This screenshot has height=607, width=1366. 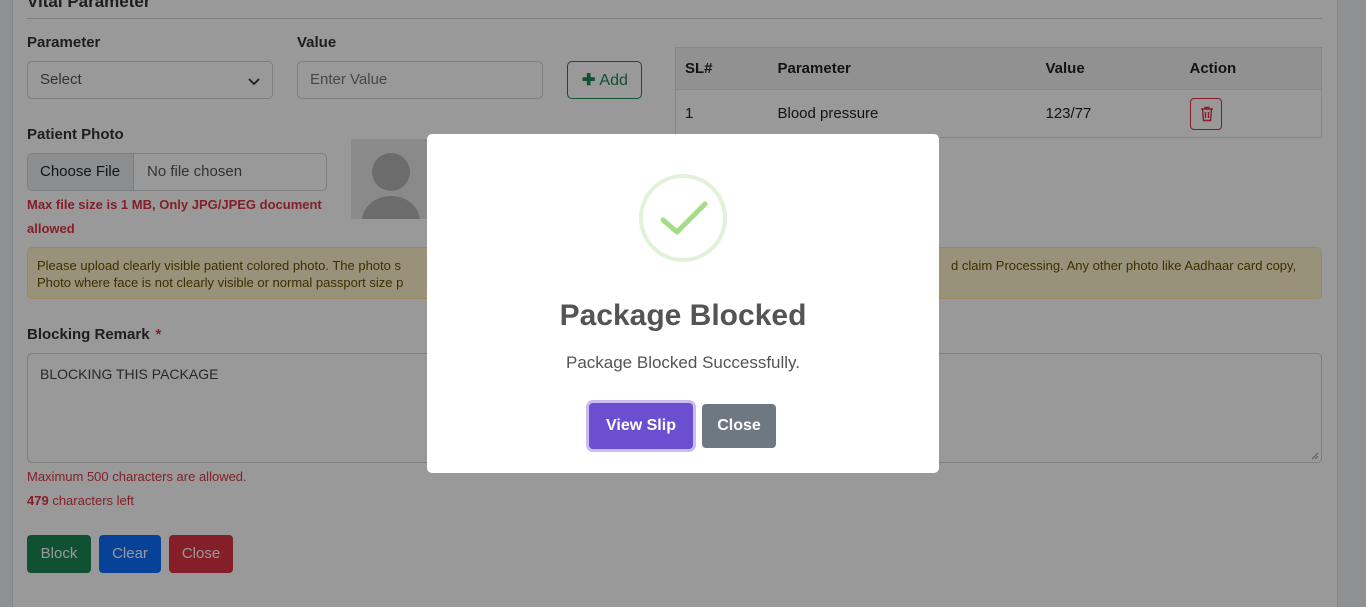 What do you see at coordinates (683, 362) in the screenshot?
I see `modal-message: Package Blocked Successfully.` at bounding box center [683, 362].